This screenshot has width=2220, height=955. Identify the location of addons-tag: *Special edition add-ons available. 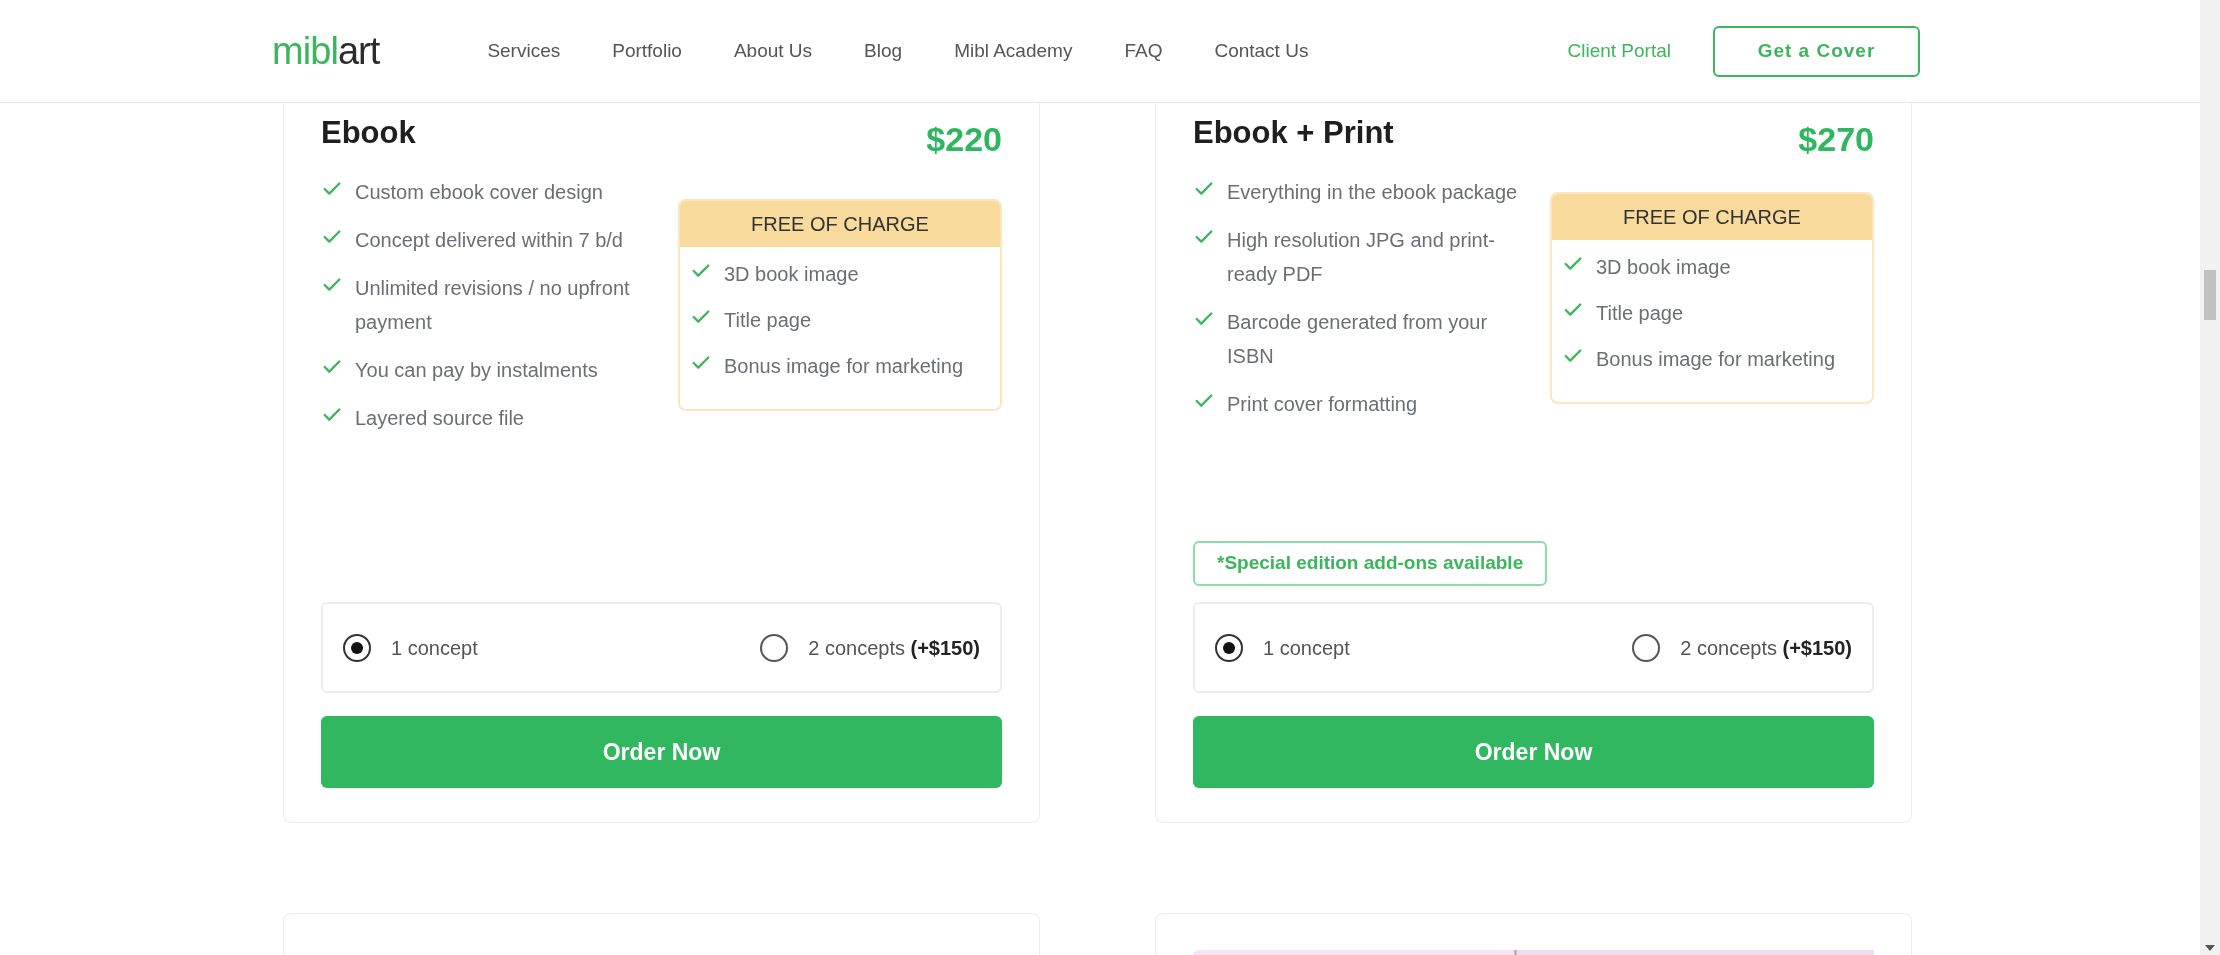
(1370, 563).